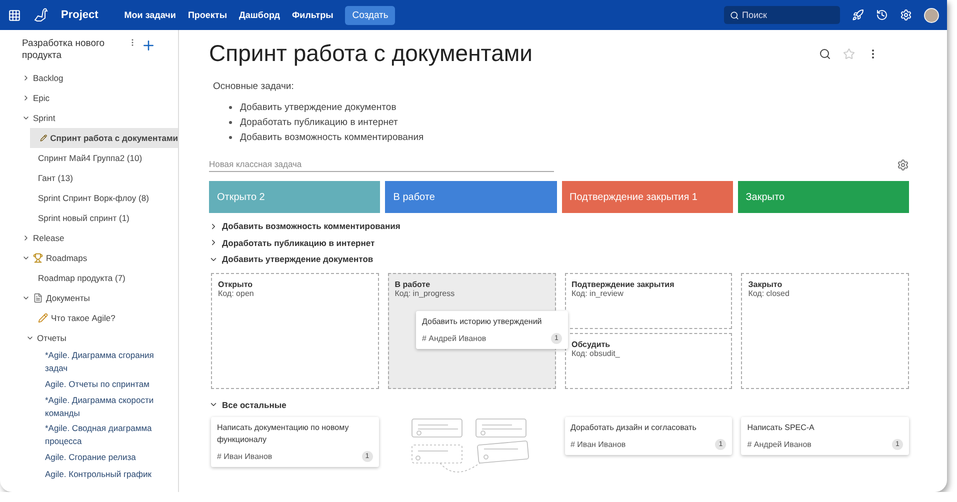  I want to click on sidebar-item: Спринт Май4 Группа2 (10), so click(89, 158).